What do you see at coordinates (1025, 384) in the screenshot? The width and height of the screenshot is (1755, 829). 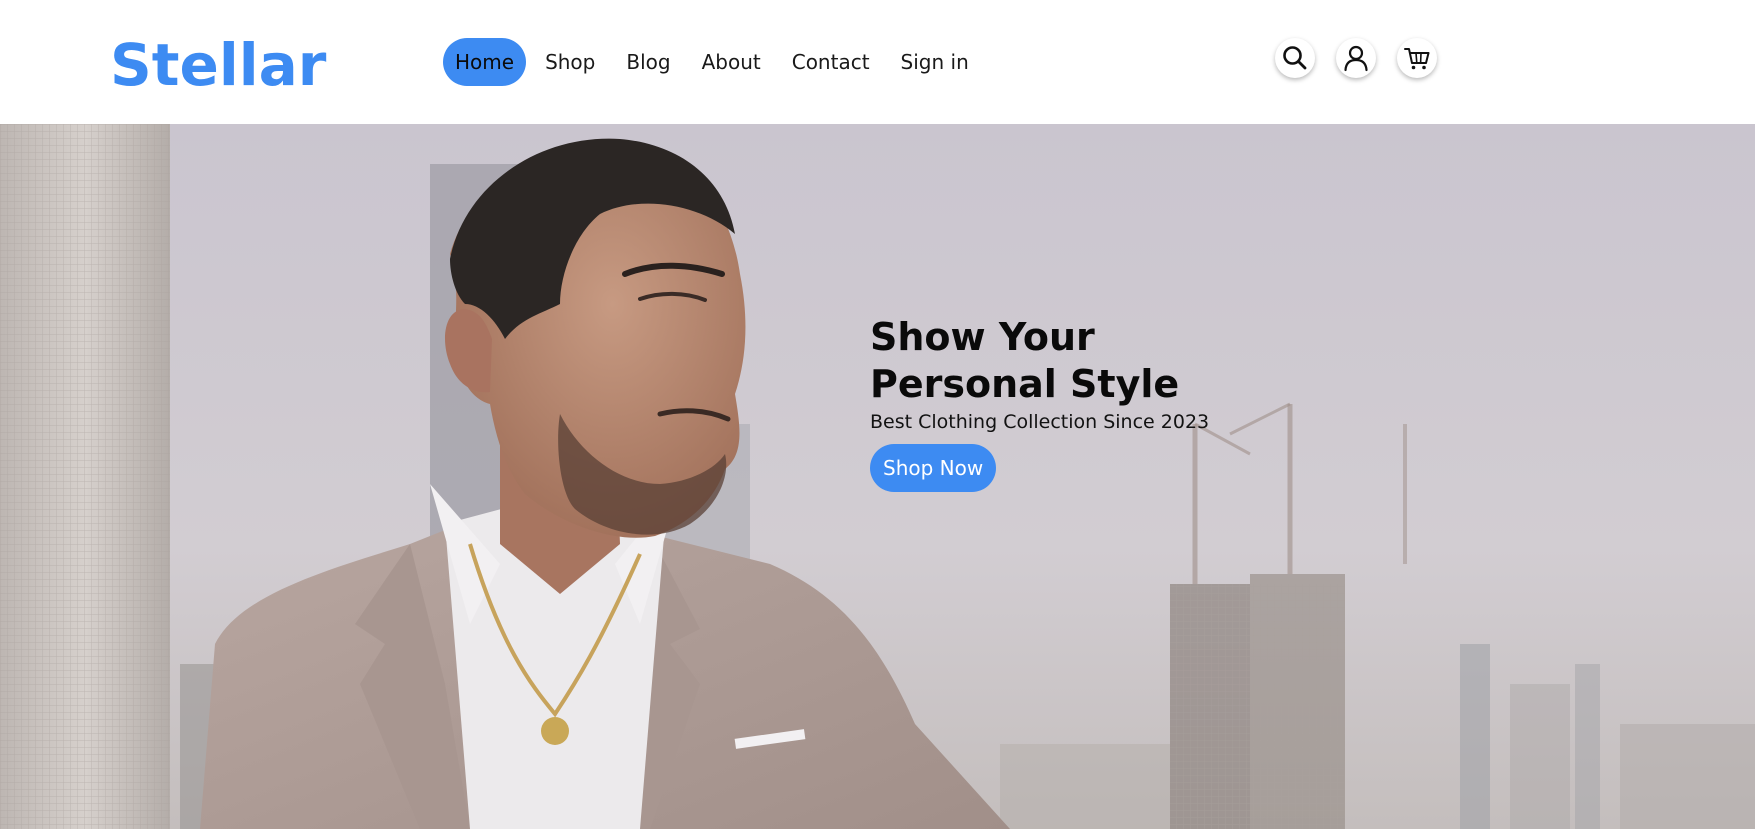 I see `hero-title-line-2: Personal Style` at bounding box center [1025, 384].